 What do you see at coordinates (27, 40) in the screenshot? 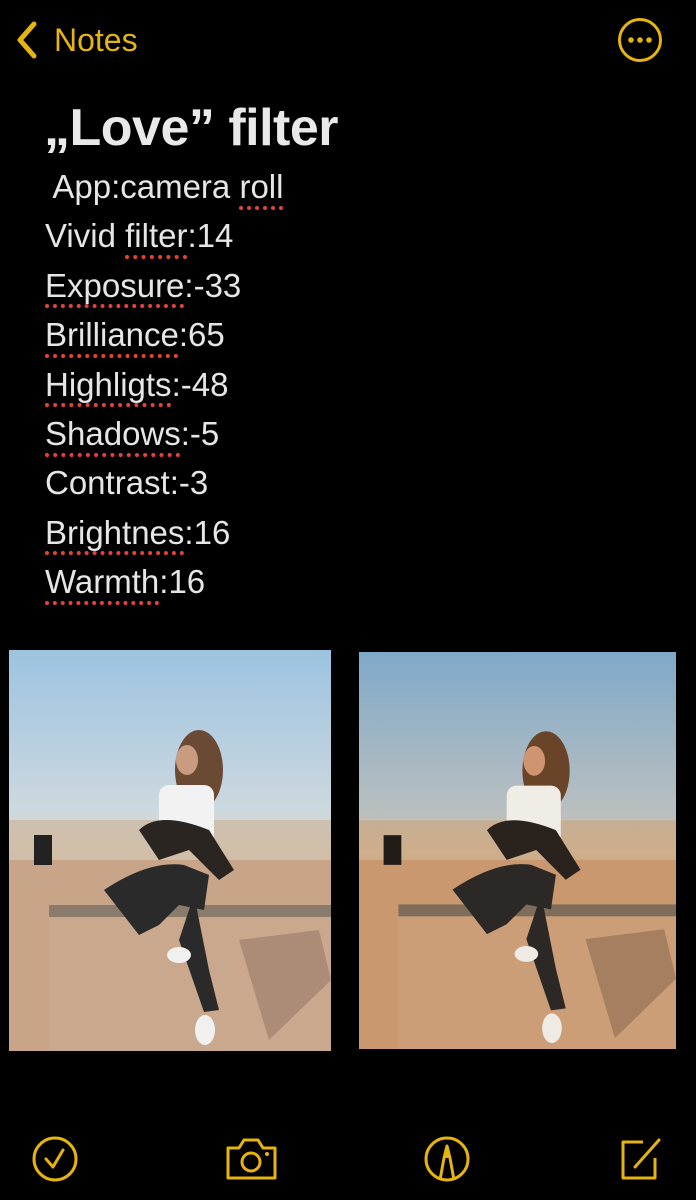
I see `chevron-left-icon` at bounding box center [27, 40].